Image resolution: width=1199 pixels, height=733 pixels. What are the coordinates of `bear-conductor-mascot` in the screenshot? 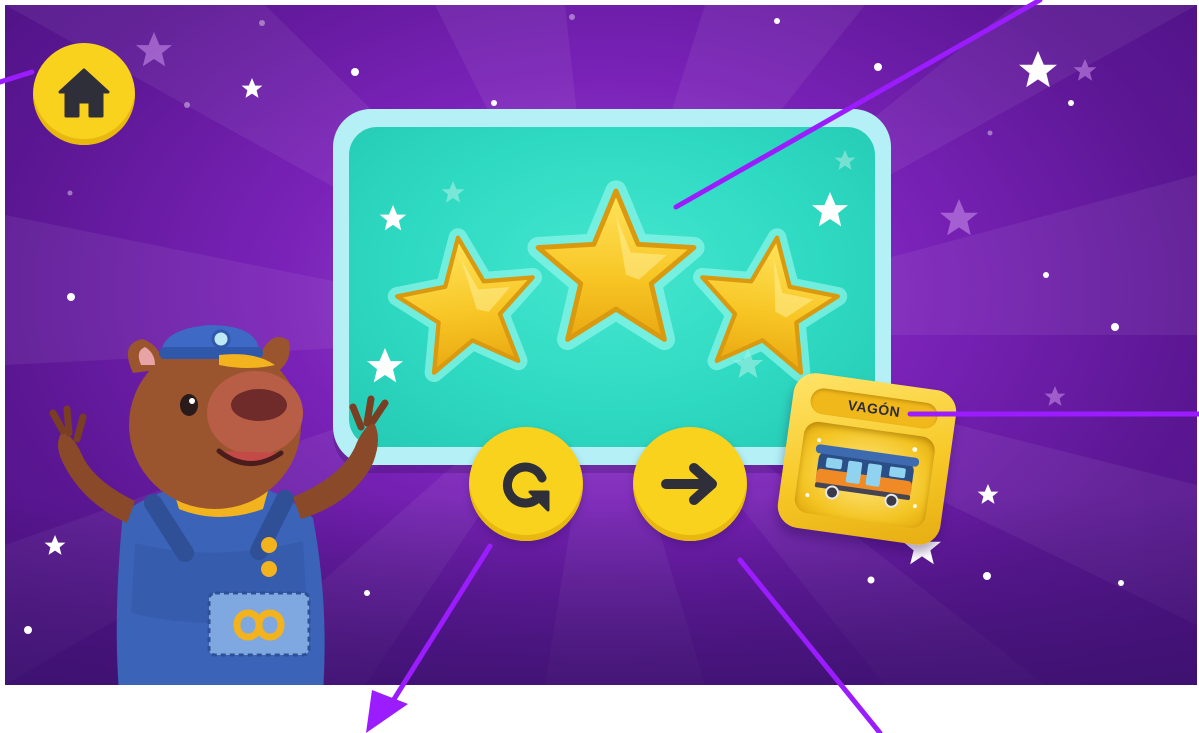 It's located at (219, 505).